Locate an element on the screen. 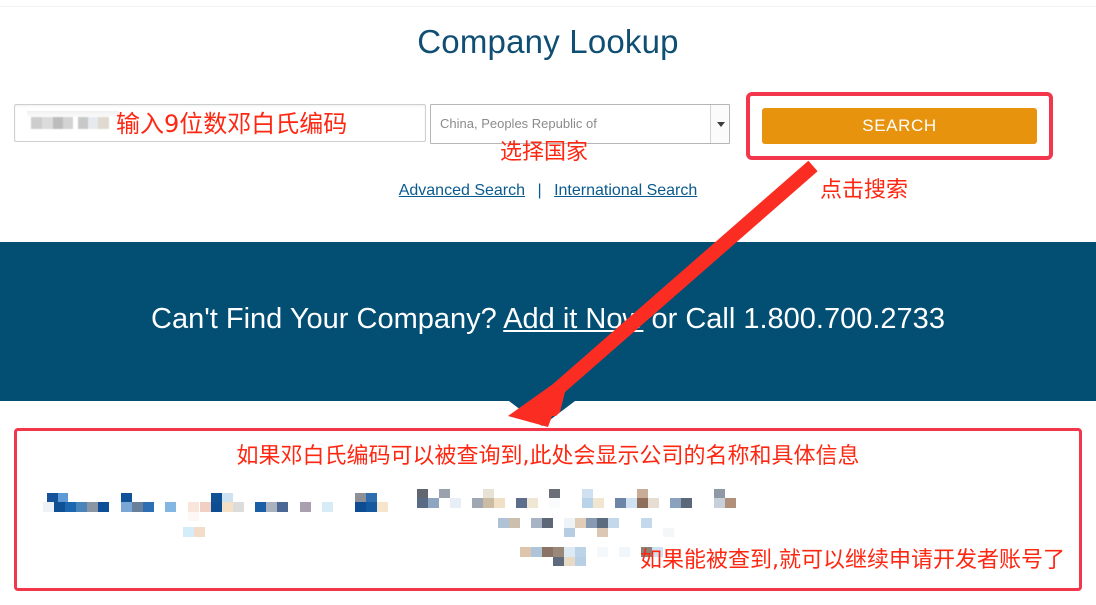  banner-prefix: Can't Find Your Company? is located at coordinates (327, 319).